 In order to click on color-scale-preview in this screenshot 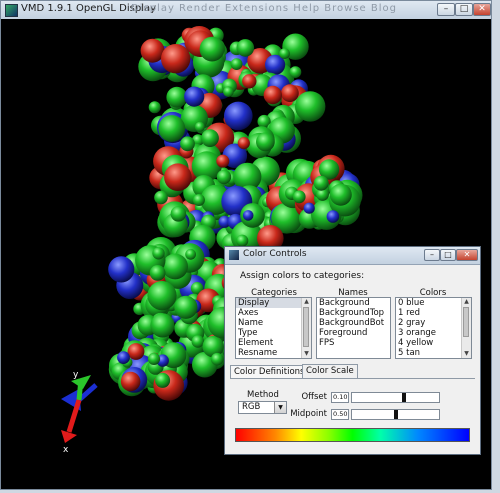, I will do `click(352, 435)`.